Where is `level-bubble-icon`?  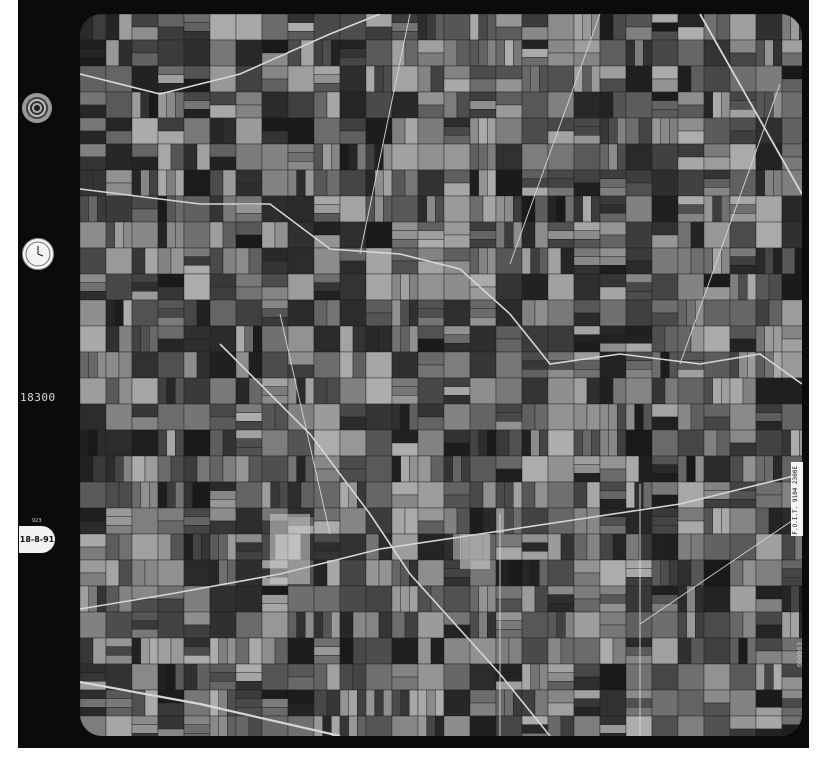 level-bubble-icon is located at coordinates (37, 108).